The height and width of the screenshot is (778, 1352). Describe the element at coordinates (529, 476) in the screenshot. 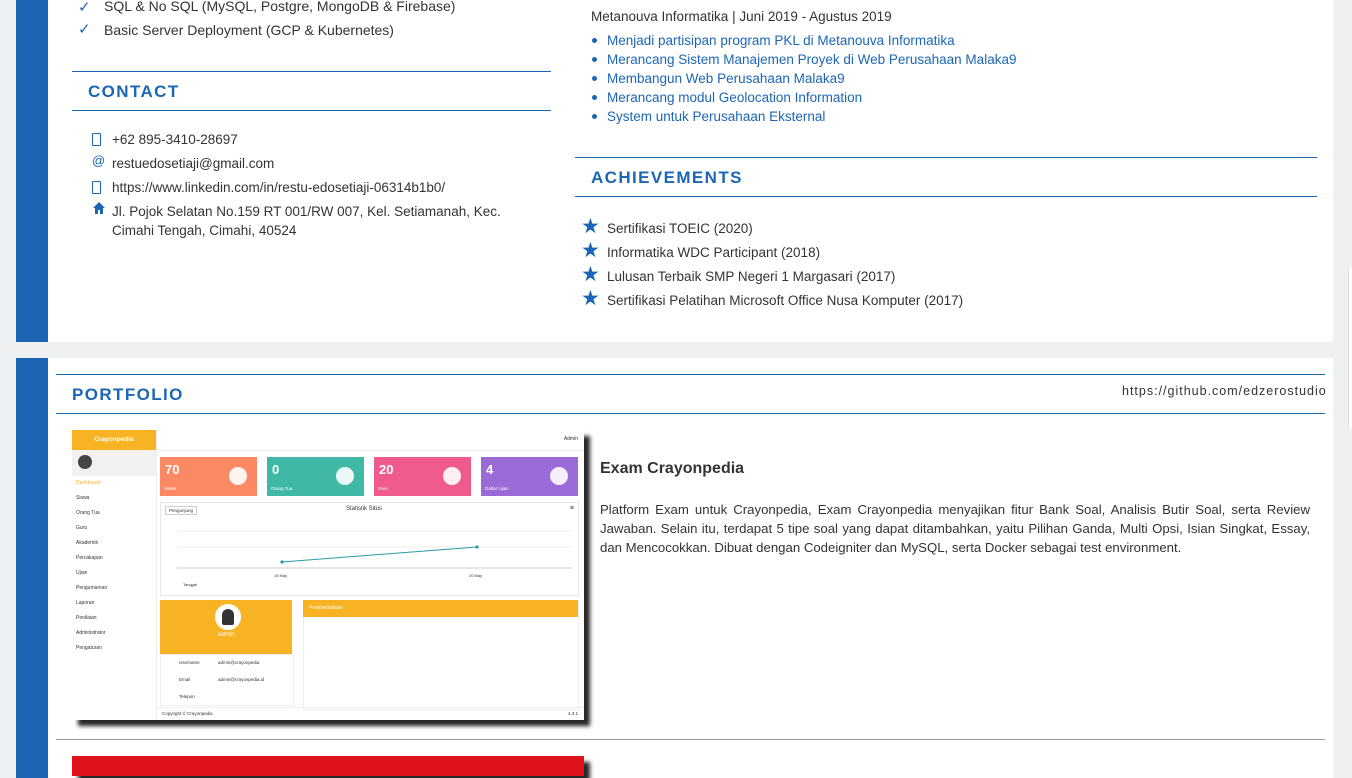

I see `stat-tile: 4 Daftar Ujian` at that location.